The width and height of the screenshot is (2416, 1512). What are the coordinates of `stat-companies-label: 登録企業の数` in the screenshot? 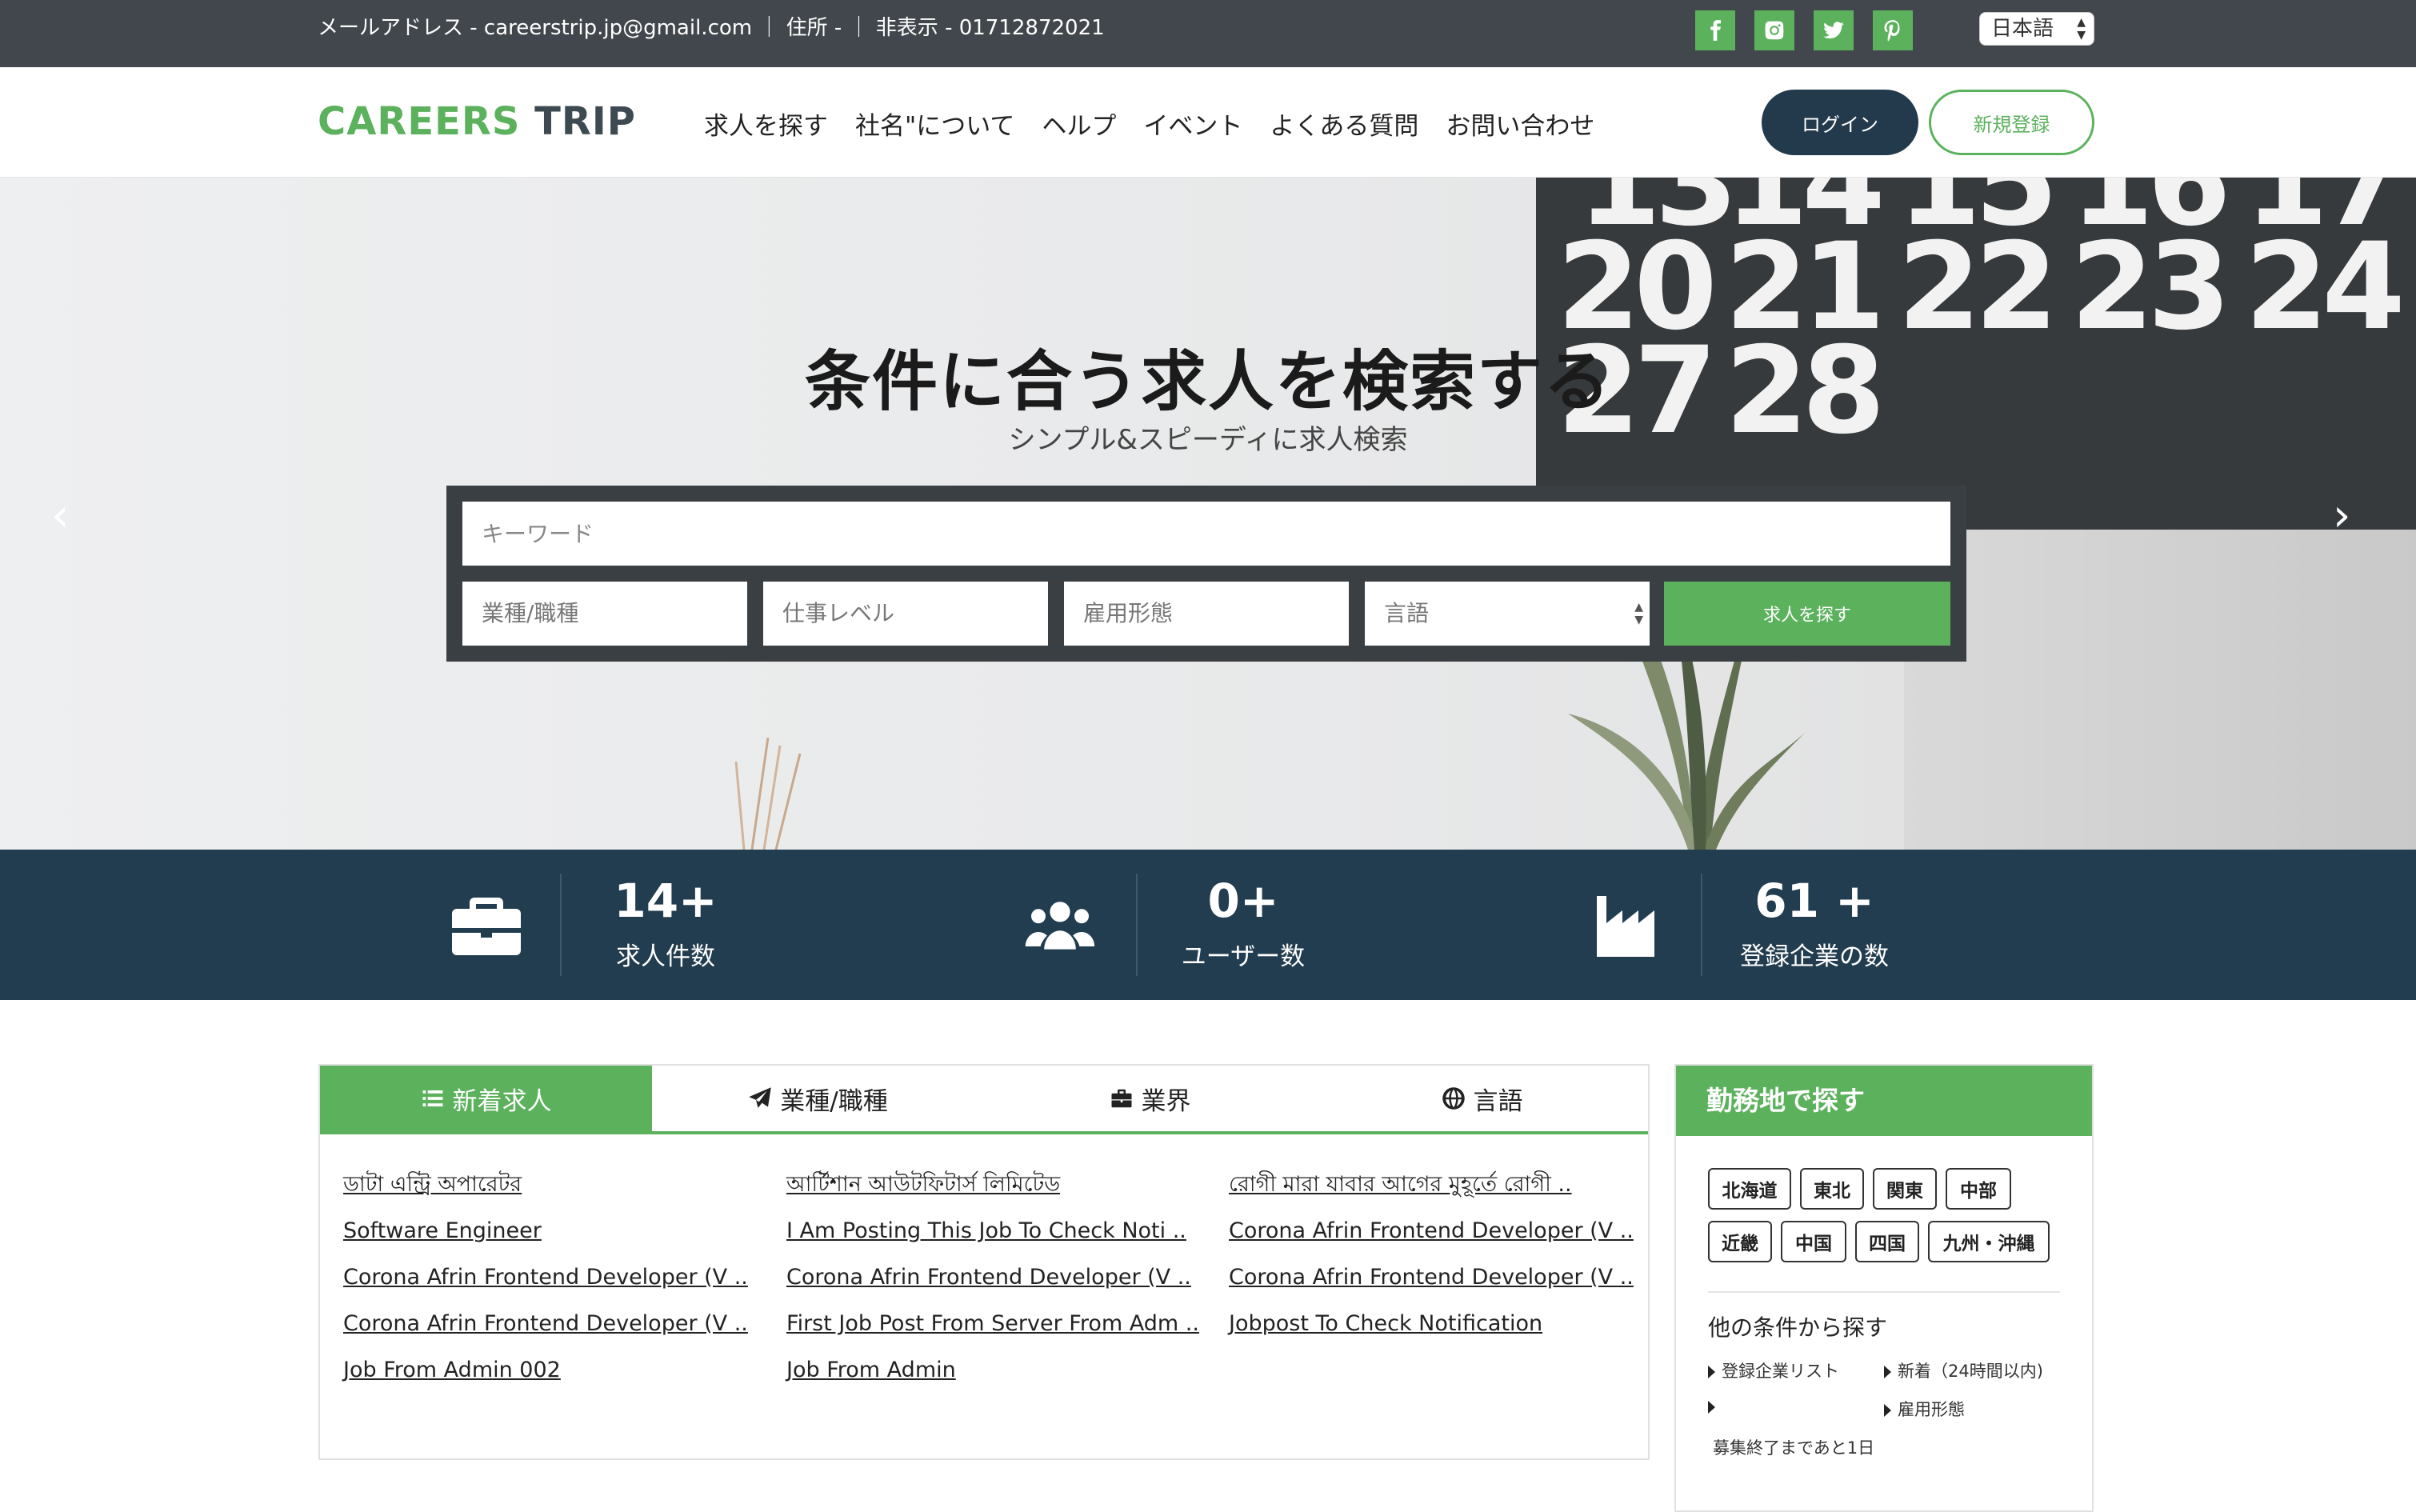 It's located at (1814, 956).